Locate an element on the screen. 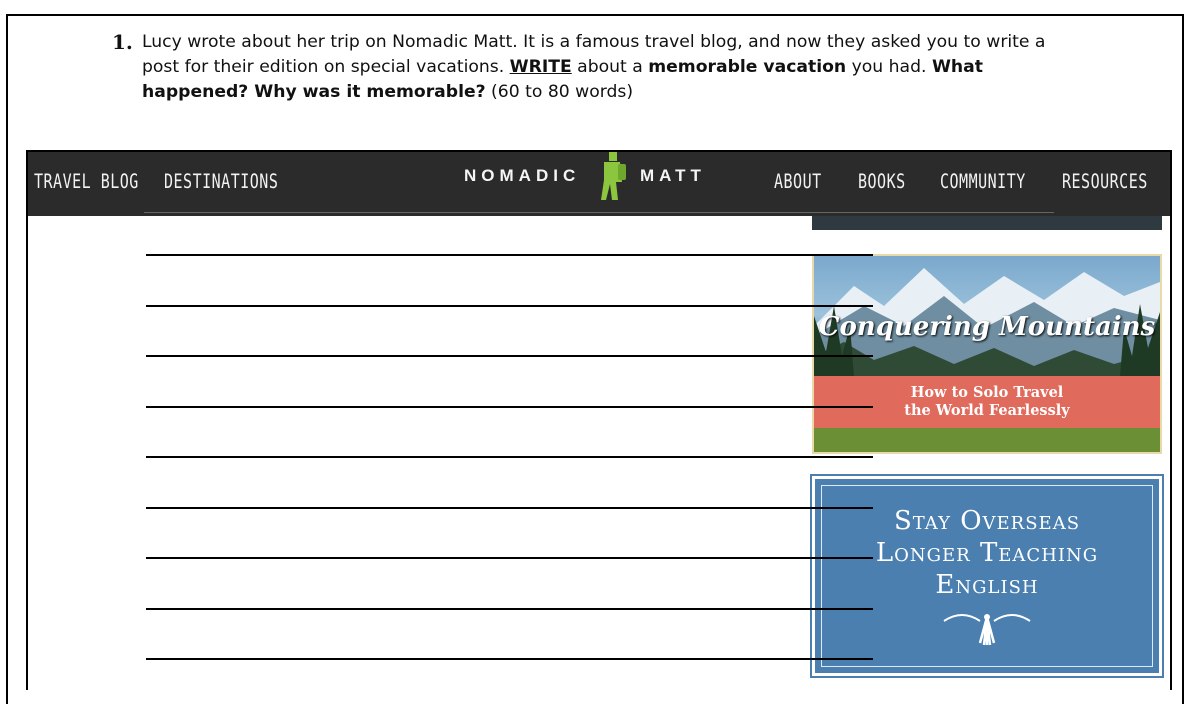  logo-text-matt: MATT is located at coordinates (673, 175).